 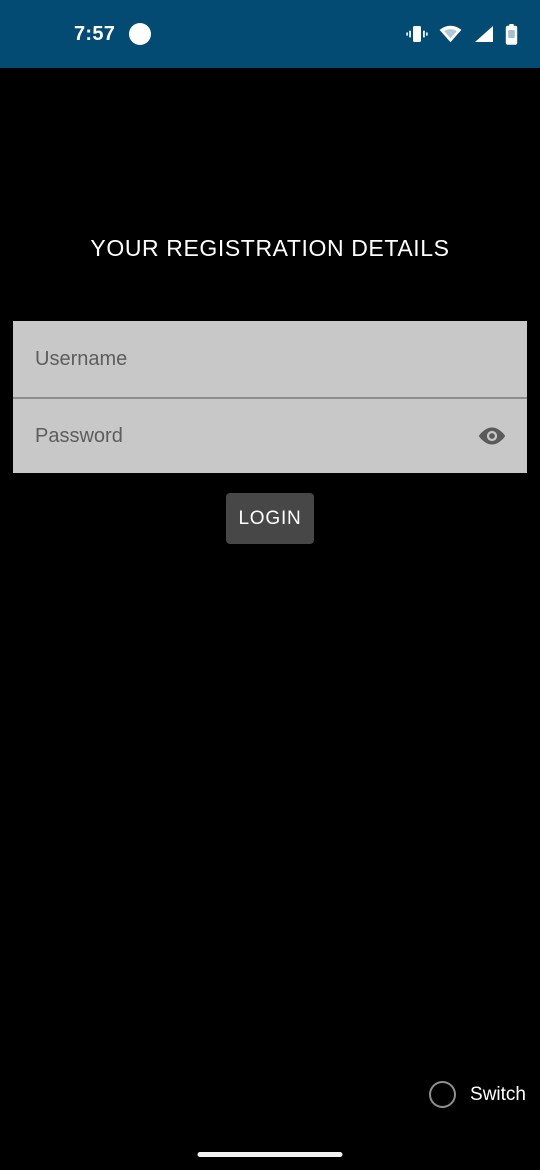 I want to click on status-bar-right, so click(x=462, y=34).